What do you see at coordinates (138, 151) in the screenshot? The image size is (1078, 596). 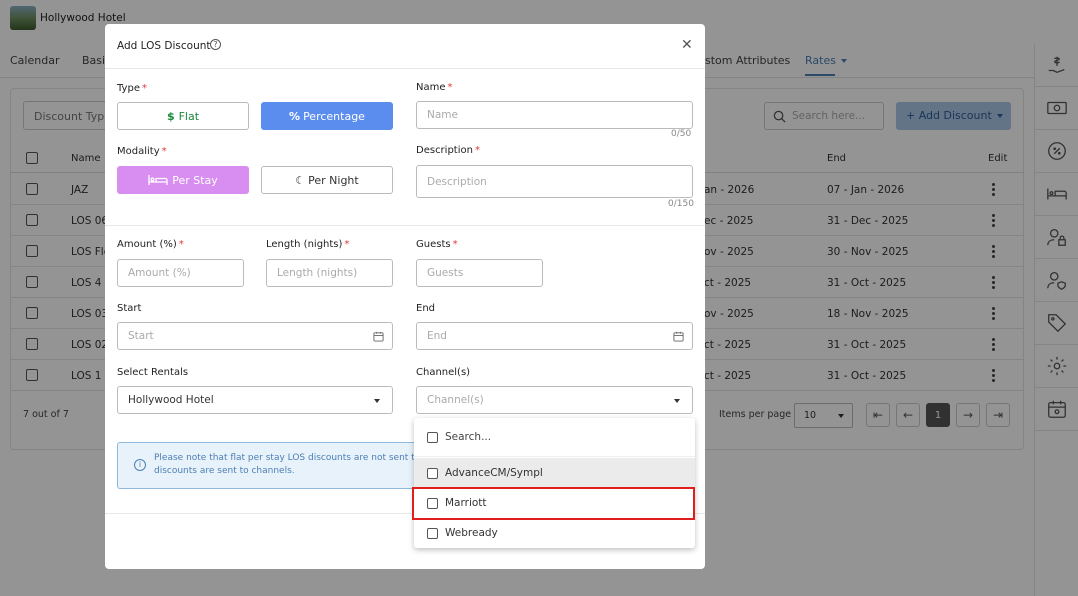 I see `modality-label-text: Modality` at bounding box center [138, 151].